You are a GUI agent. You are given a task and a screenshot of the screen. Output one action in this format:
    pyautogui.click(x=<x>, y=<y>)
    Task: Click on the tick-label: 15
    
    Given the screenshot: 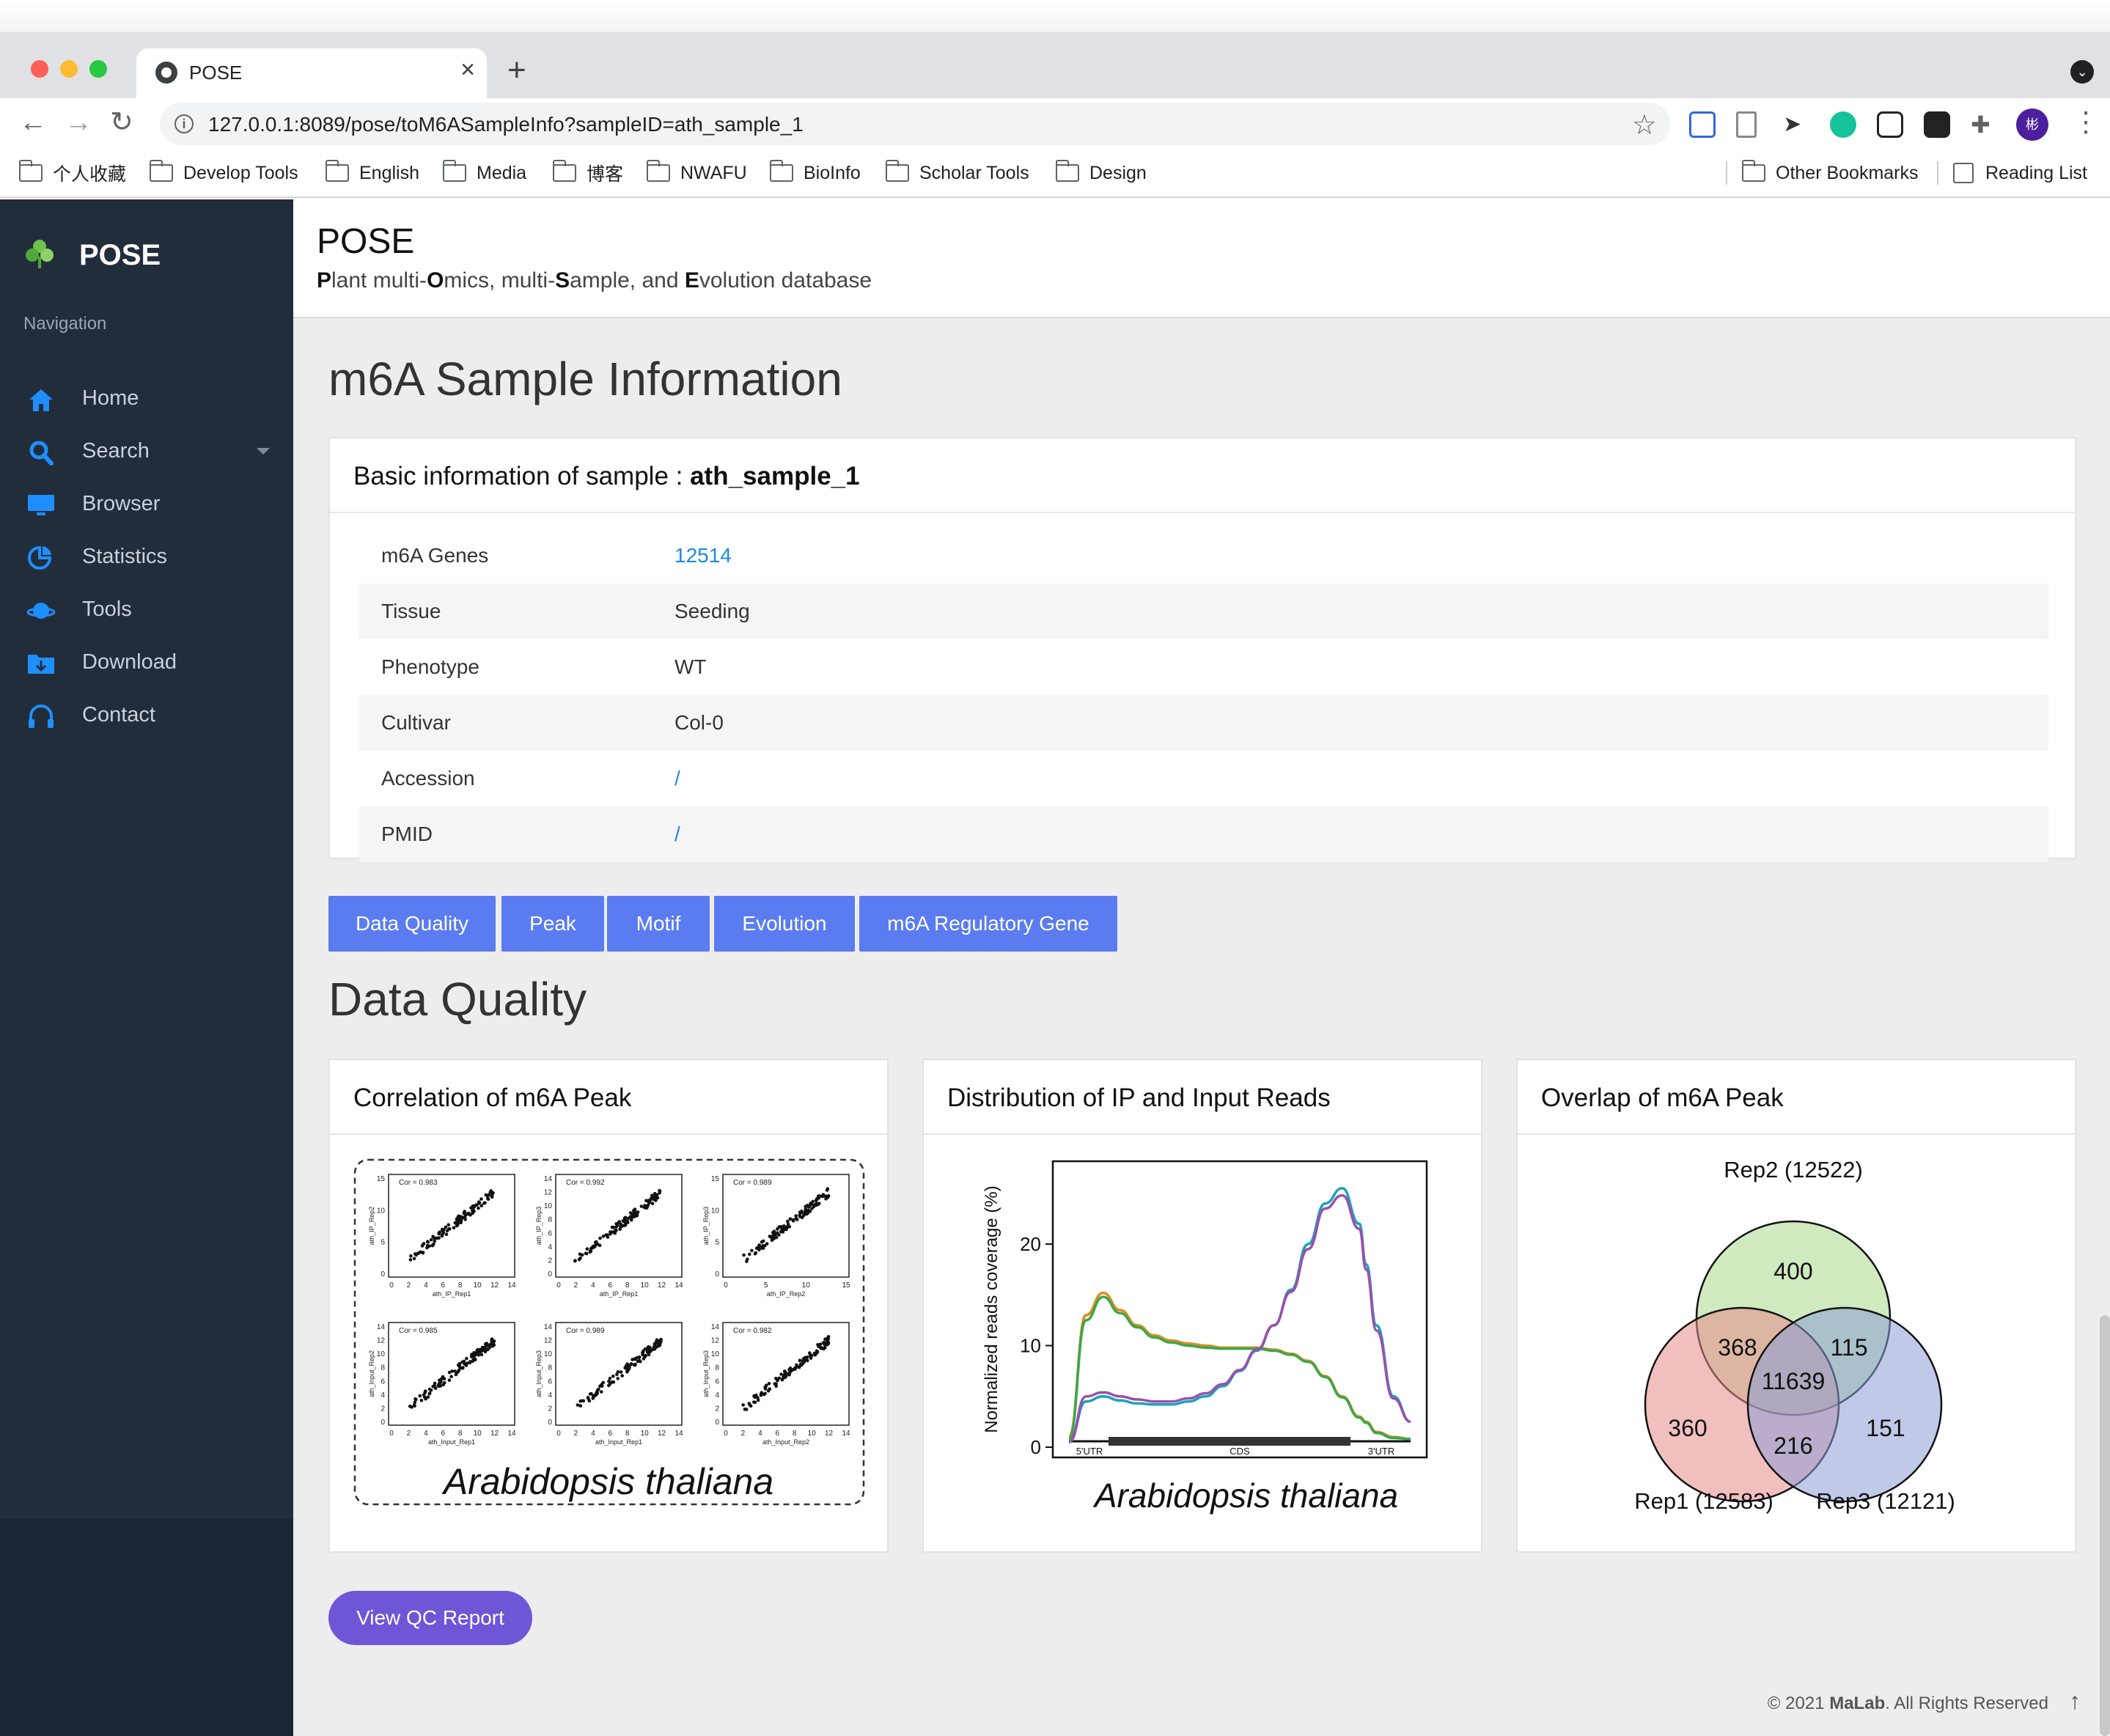 What is the action you would take?
    pyautogui.click(x=715, y=1179)
    